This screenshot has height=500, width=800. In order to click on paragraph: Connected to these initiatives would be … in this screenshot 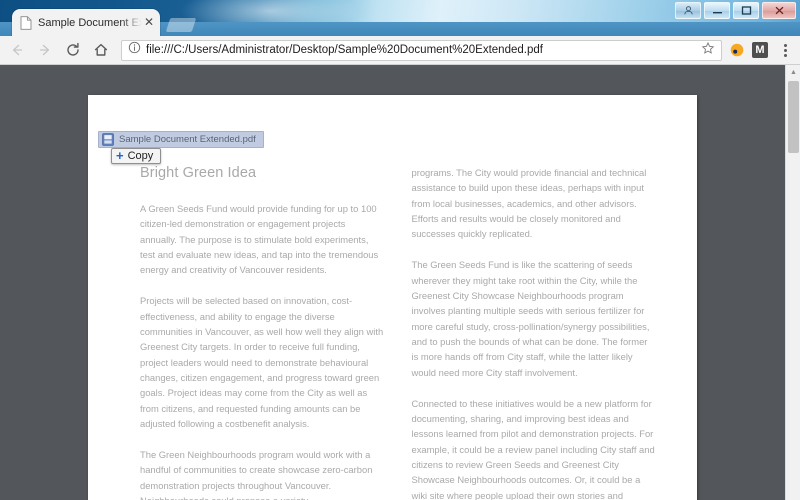, I will do `click(533, 448)`.